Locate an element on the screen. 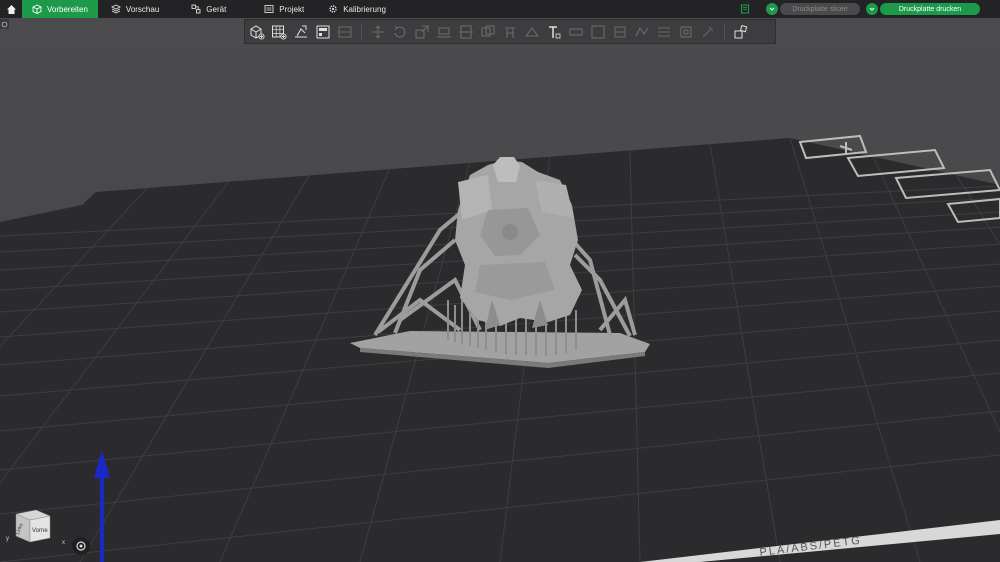  home-icon is located at coordinates (11, 9).